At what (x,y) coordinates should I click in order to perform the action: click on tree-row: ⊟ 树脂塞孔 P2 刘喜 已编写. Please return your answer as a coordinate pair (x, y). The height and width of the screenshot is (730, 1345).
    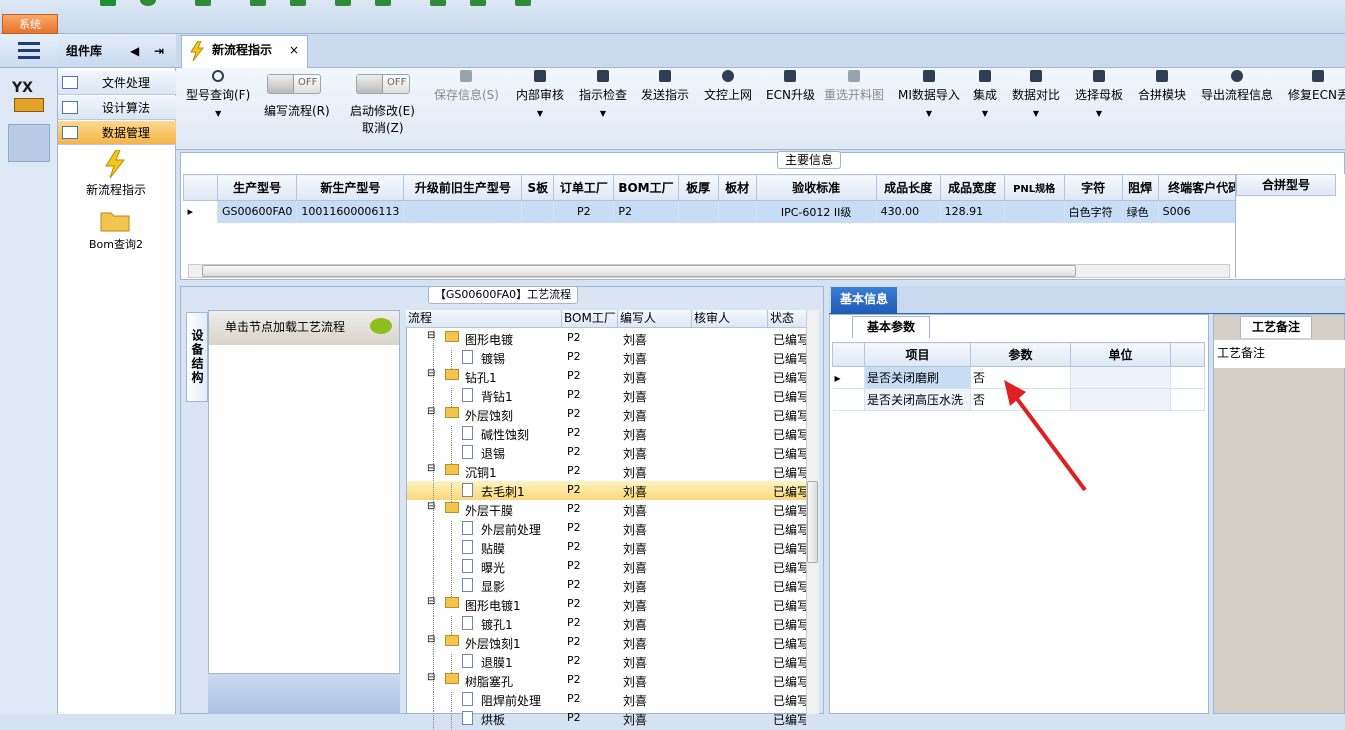
    Looking at the image, I should click on (607, 681).